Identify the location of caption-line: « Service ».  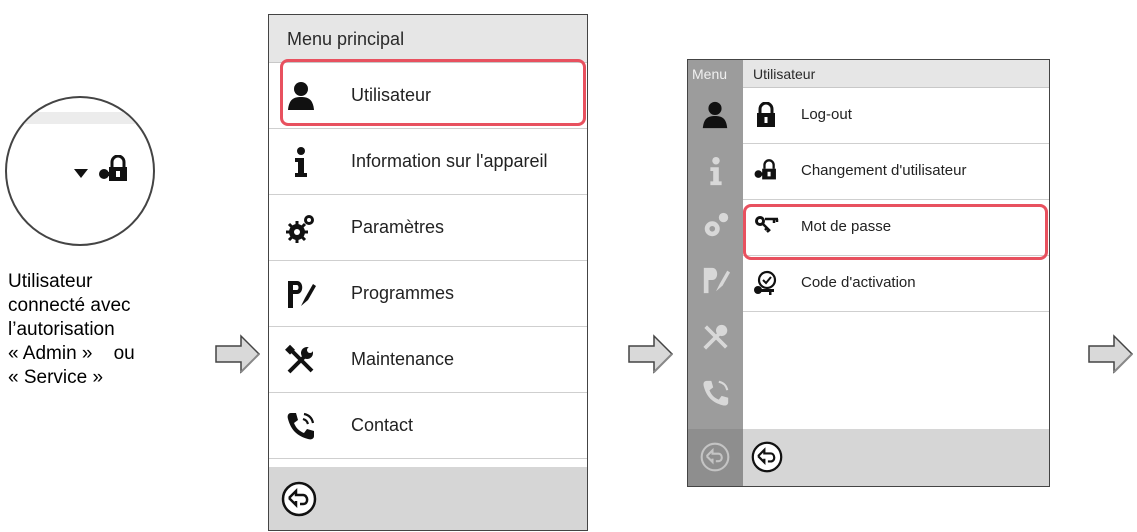
(56, 377).